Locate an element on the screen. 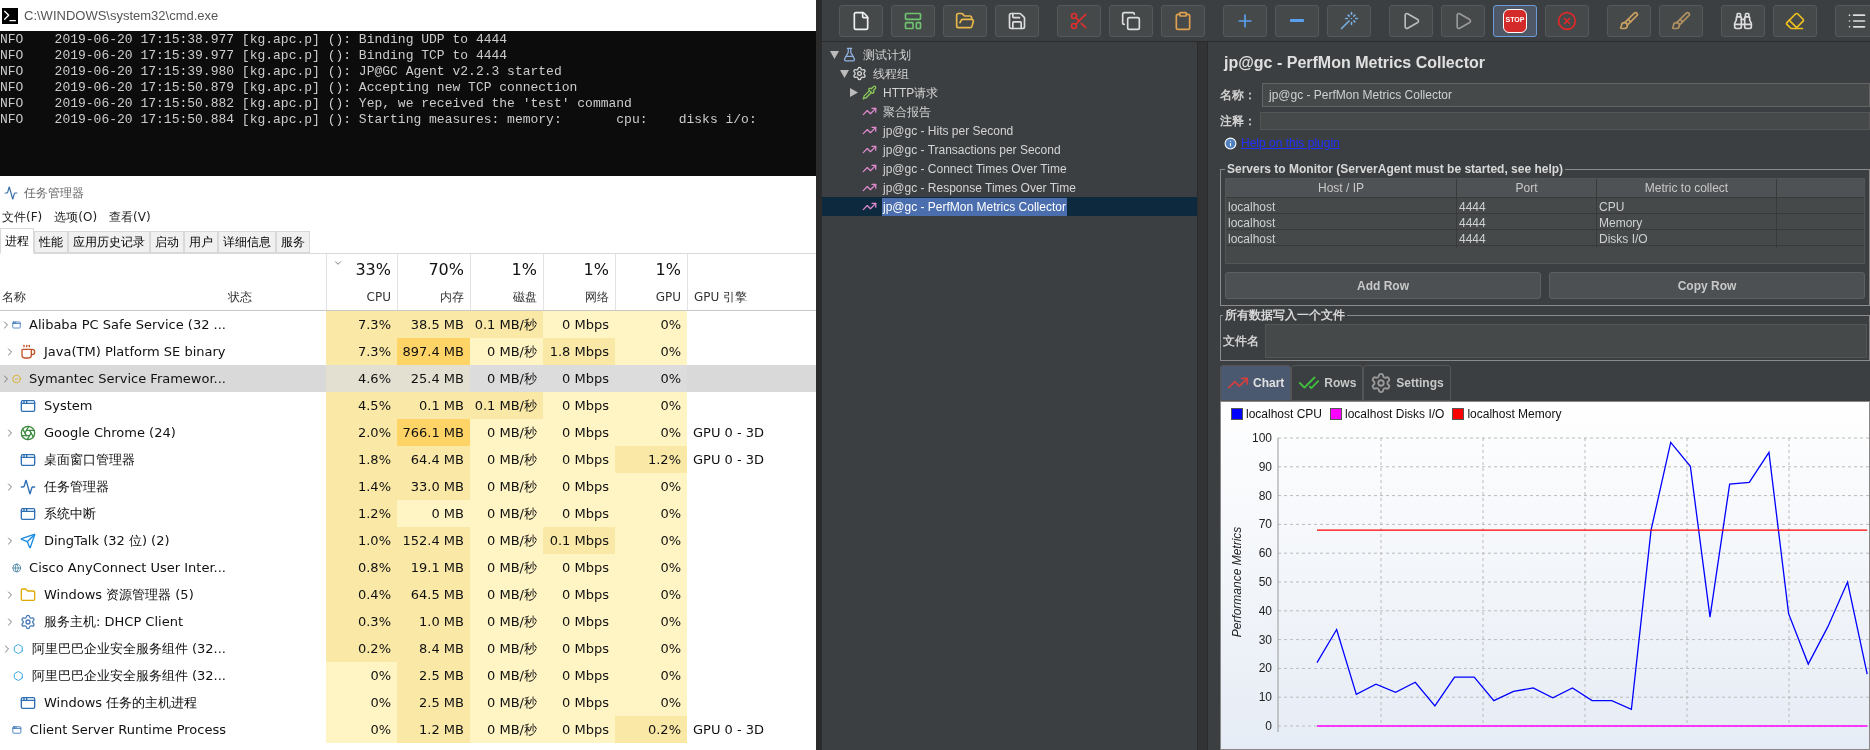 The image size is (1870, 750). metric-cell: 0.3% is located at coordinates (361, 621).